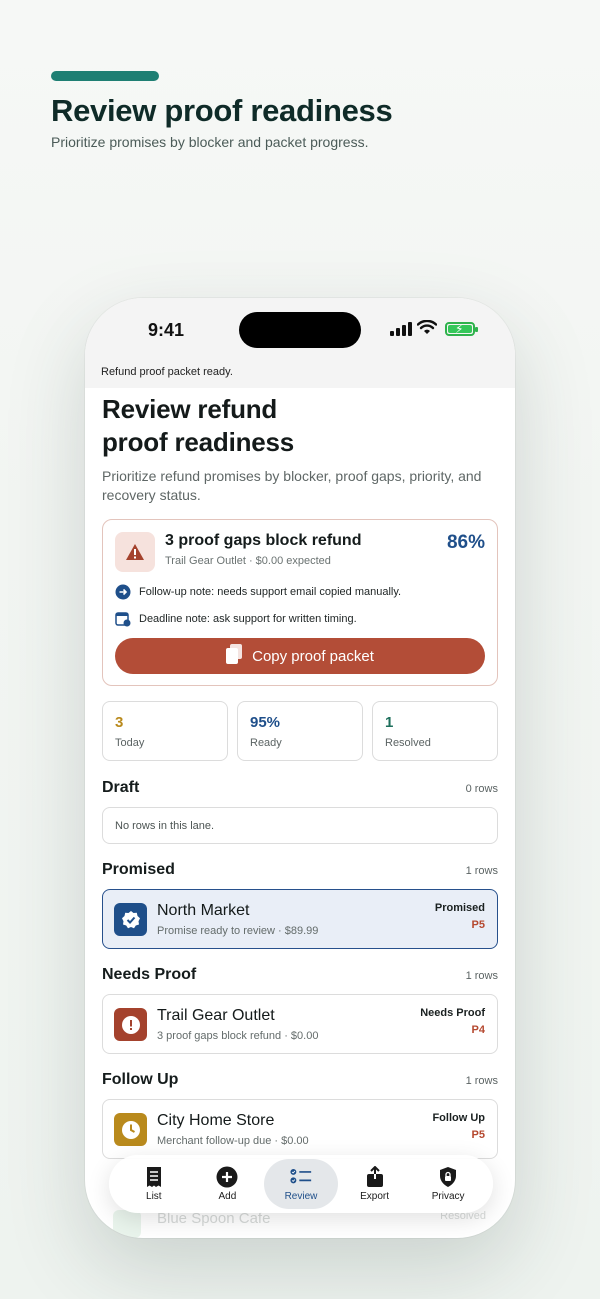 The height and width of the screenshot is (1299, 600). What do you see at coordinates (263, 540) in the screenshot?
I see `alert-title: 3 proof gaps block refund` at bounding box center [263, 540].